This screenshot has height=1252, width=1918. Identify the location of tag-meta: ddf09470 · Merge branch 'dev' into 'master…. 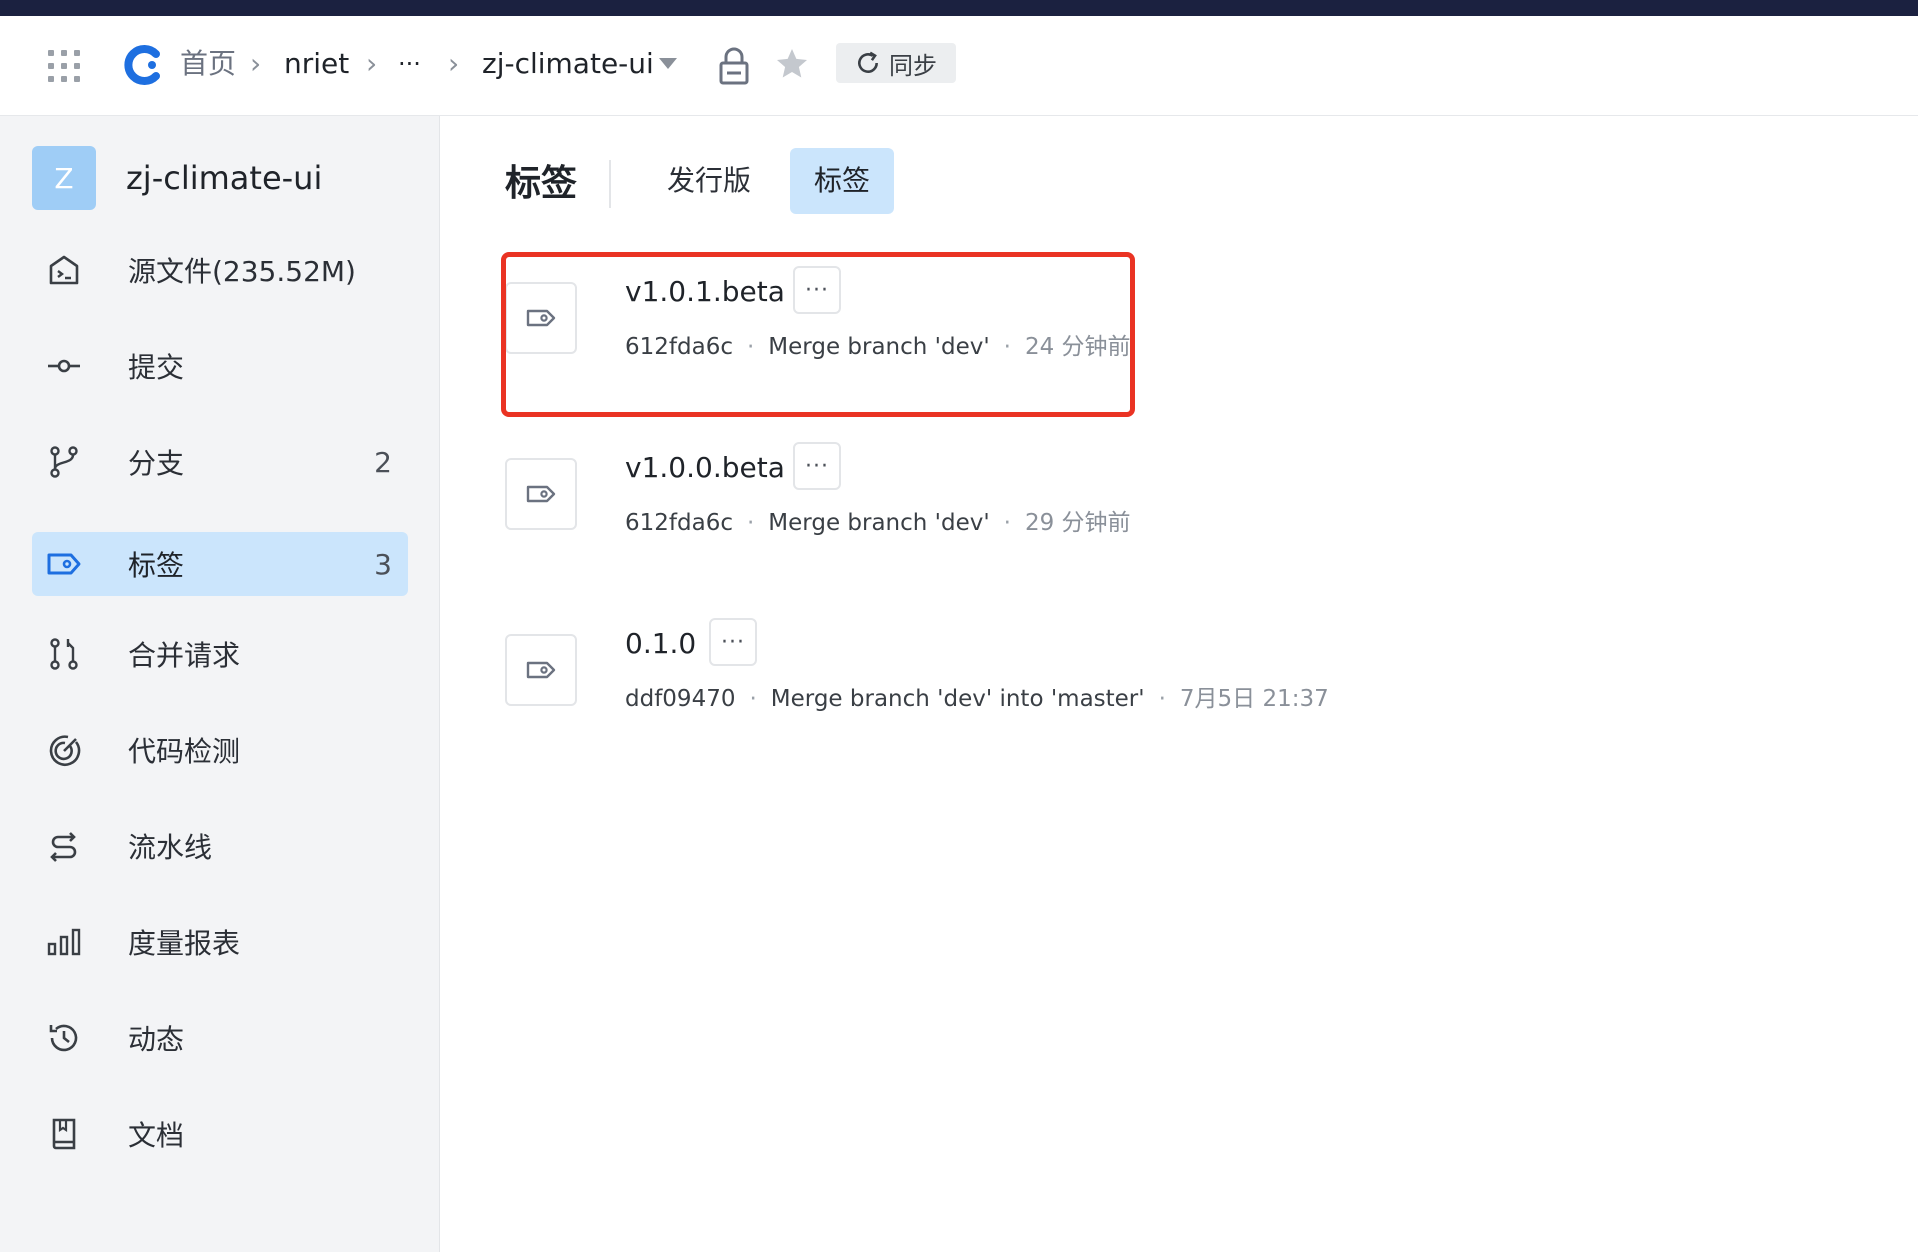
(977, 699).